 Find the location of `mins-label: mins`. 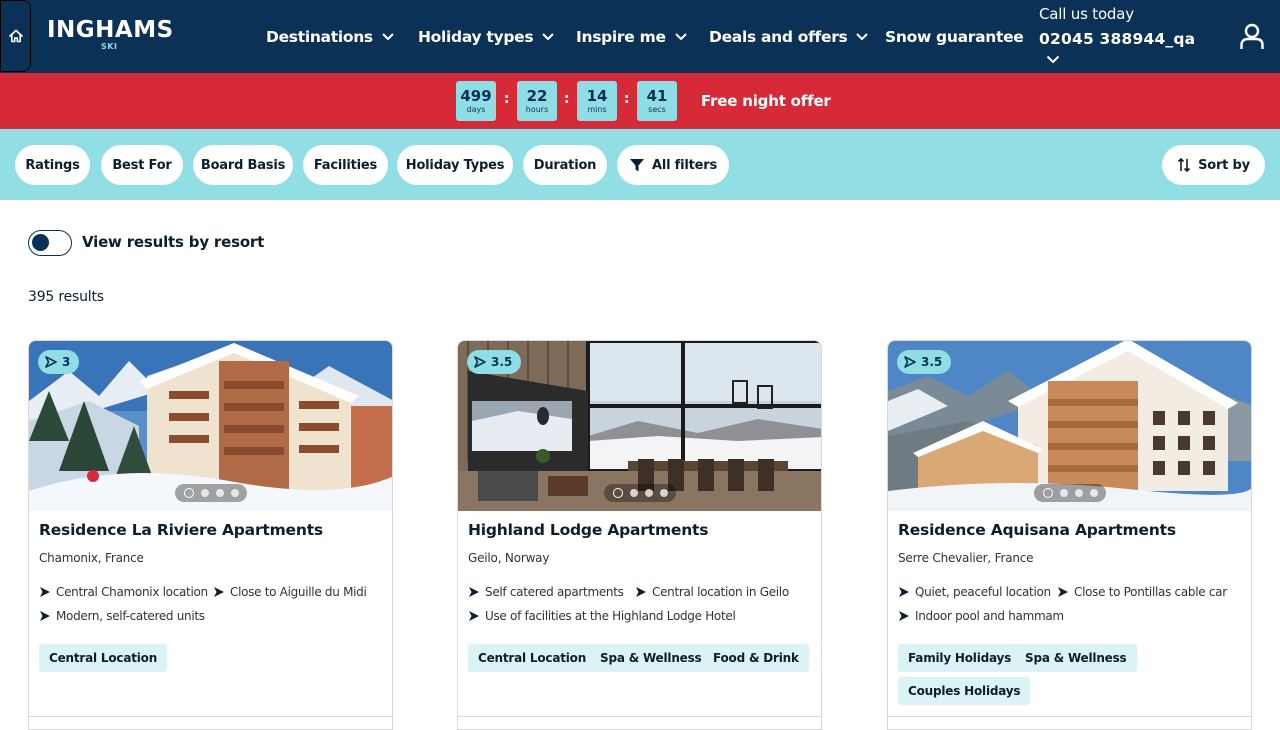

mins-label: mins is located at coordinates (597, 109).